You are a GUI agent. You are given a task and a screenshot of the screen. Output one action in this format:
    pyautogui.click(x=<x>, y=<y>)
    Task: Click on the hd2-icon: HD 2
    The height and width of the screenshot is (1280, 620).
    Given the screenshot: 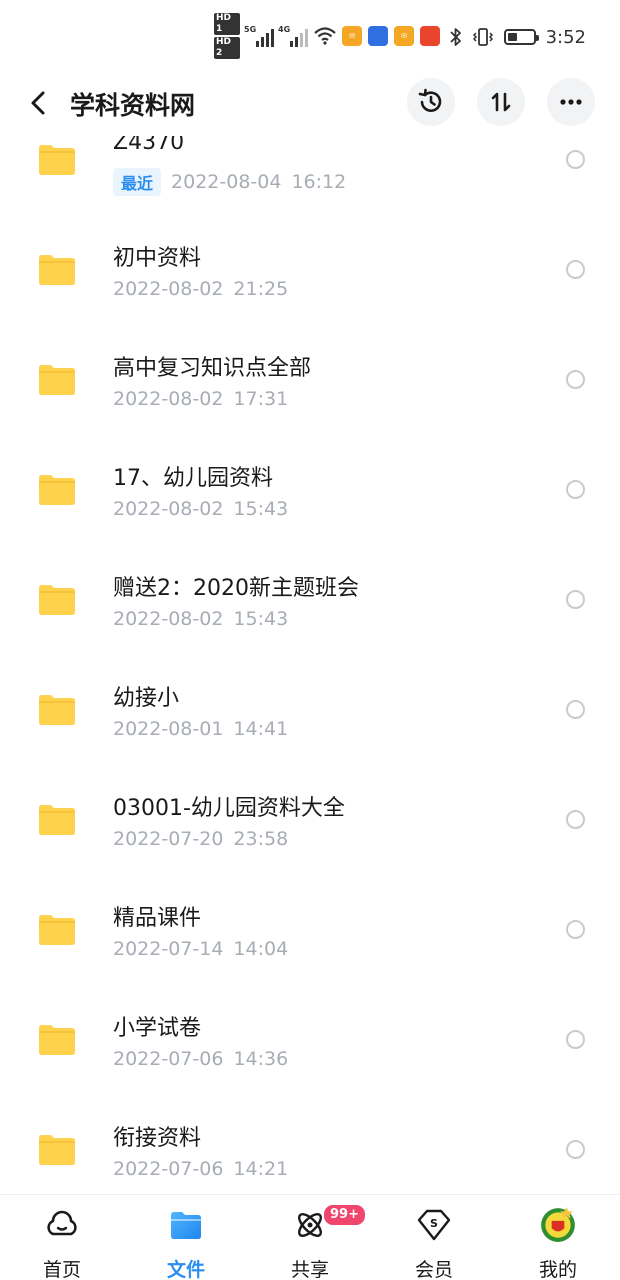 What is the action you would take?
    pyautogui.click(x=227, y=48)
    